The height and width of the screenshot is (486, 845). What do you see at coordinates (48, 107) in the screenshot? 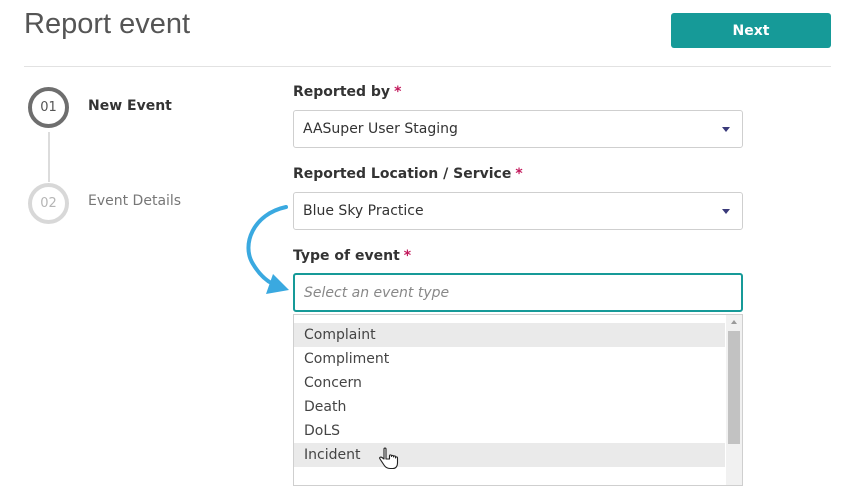
I see `step-1-circle: 01` at bounding box center [48, 107].